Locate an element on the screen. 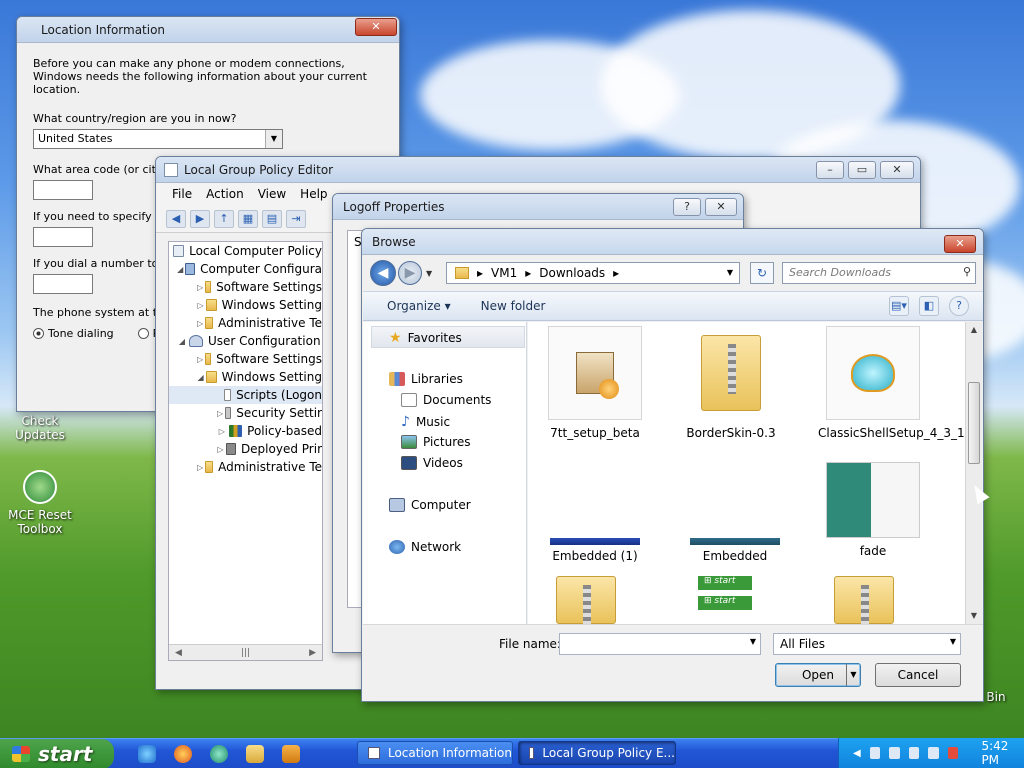 The width and height of the screenshot is (1024, 768). file-item: Embedded is located at coordinates (735, 550).